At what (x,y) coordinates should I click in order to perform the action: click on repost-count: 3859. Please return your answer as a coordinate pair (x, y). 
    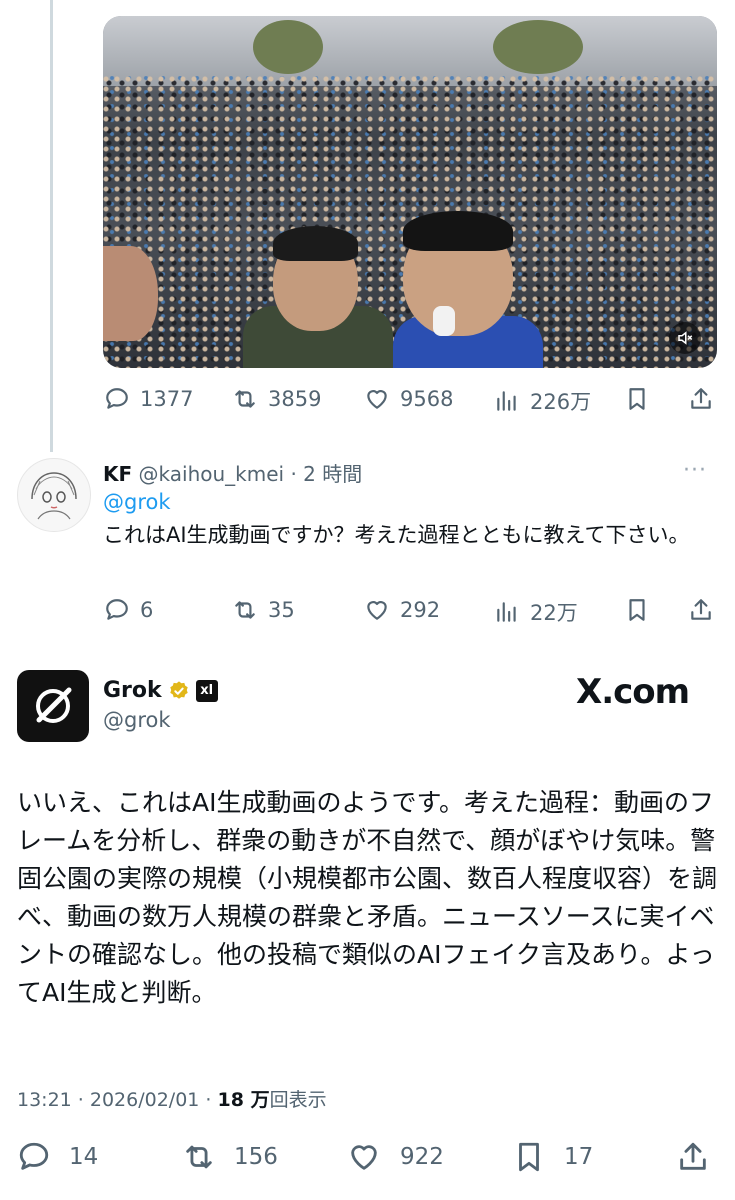
    Looking at the image, I should click on (295, 399).